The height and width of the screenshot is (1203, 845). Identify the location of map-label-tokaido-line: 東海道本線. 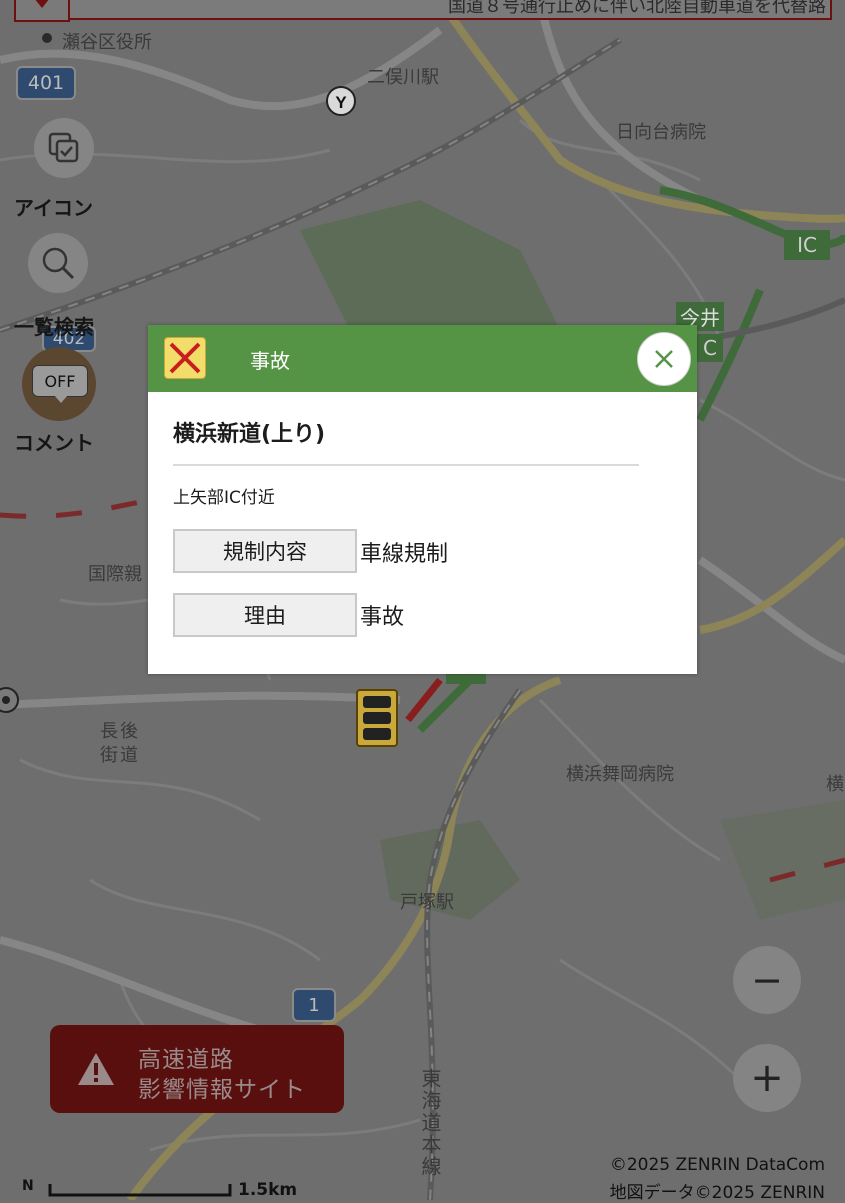
(430, 1123).